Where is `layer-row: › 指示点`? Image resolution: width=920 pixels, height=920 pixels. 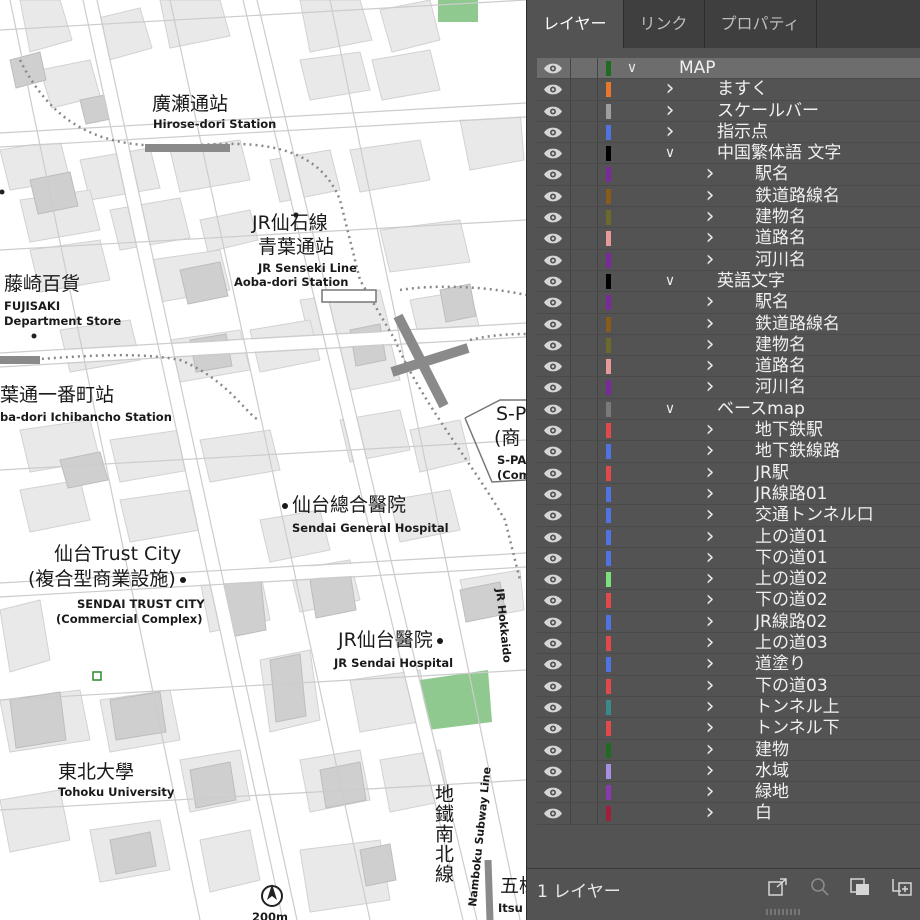 layer-row: › 指示点 is located at coordinates (728, 132).